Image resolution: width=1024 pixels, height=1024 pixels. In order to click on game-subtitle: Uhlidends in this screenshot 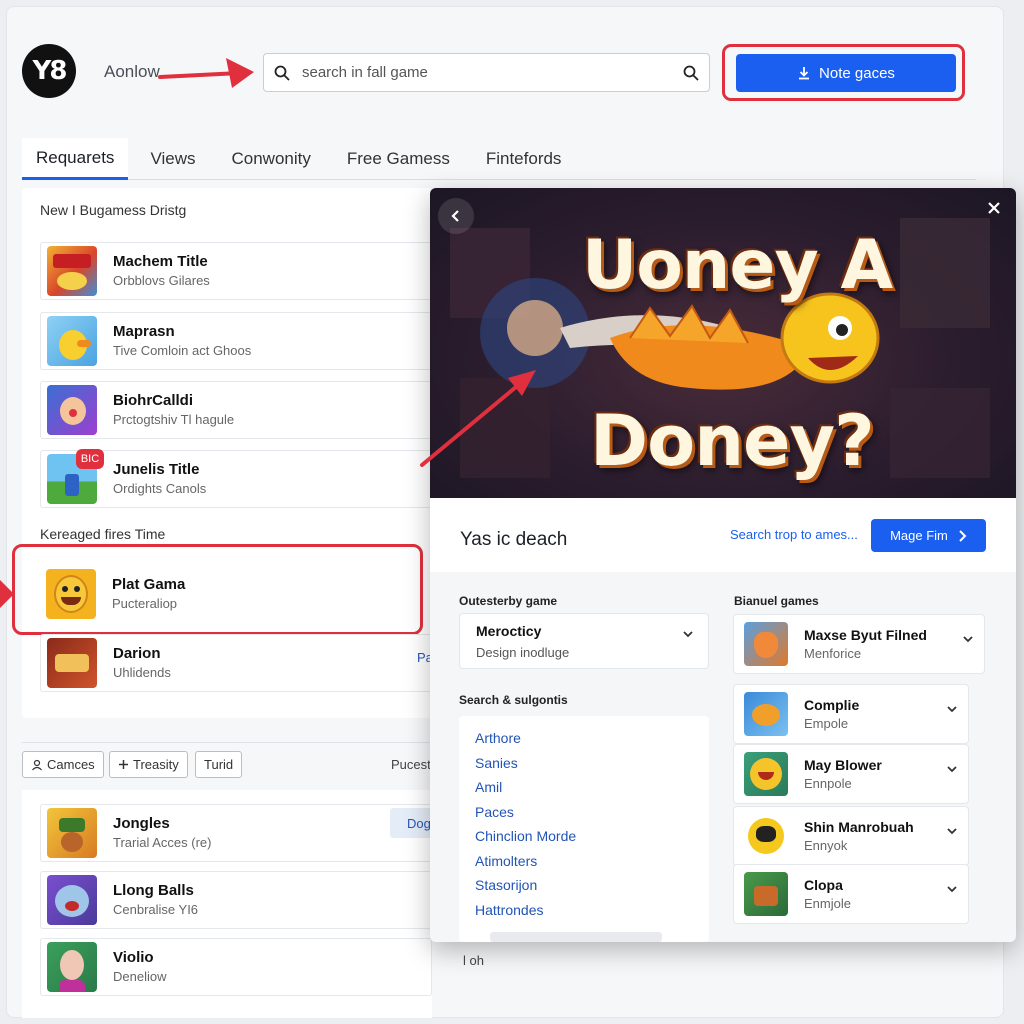, I will do `click(142, 672)`.